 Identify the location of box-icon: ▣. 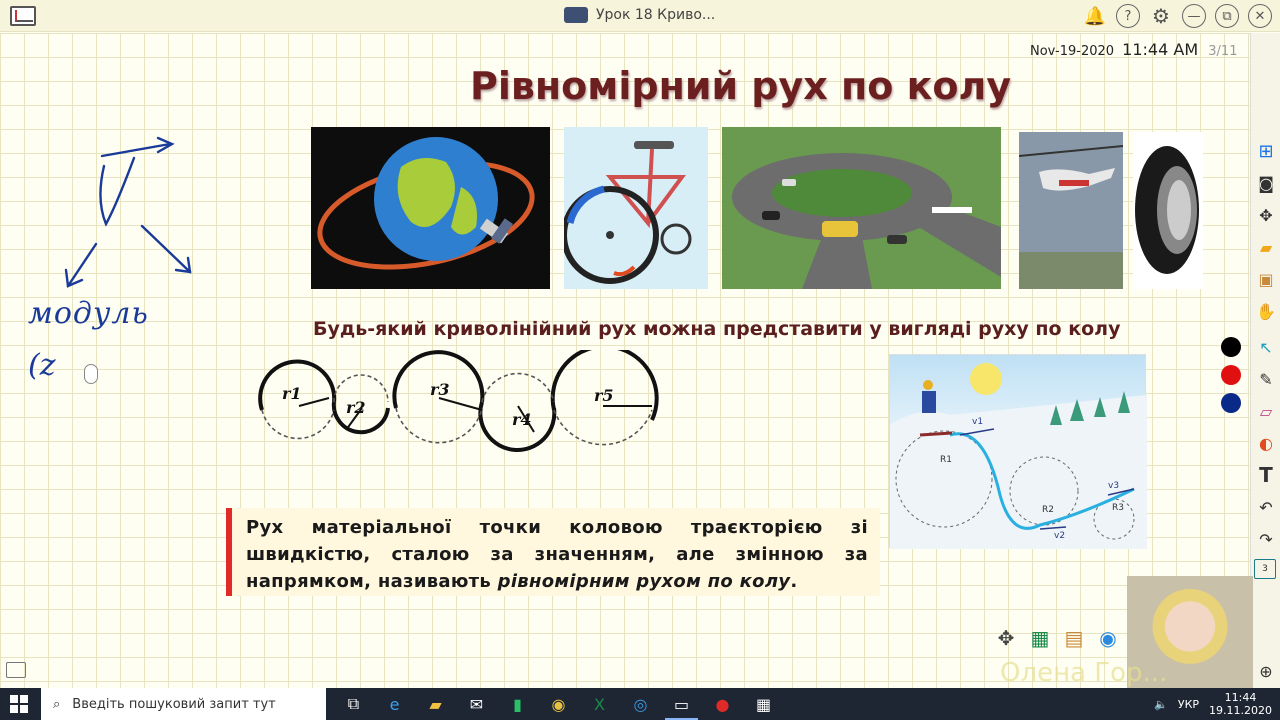
(1266, 279).